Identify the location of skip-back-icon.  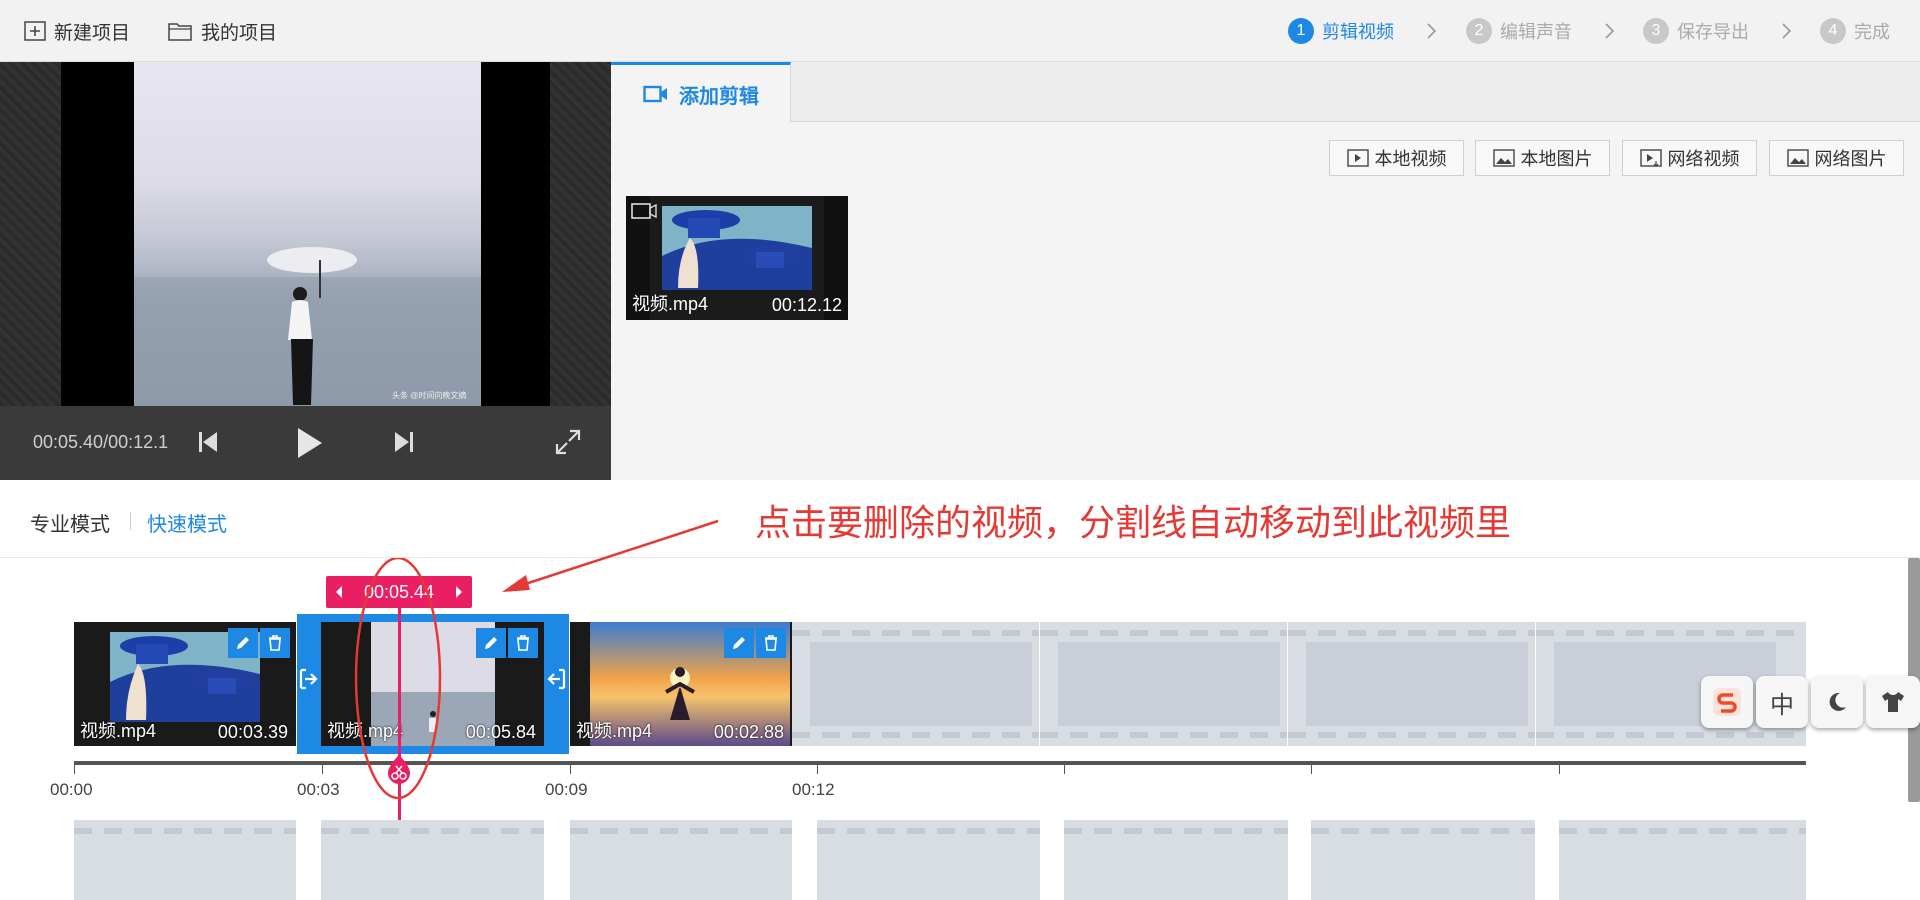
(208, 442).